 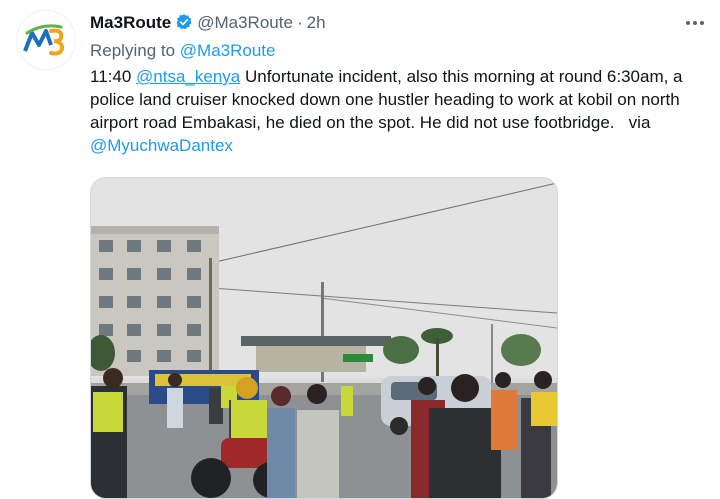 I want to click on more-options-icon, so click(x=695, y=23).